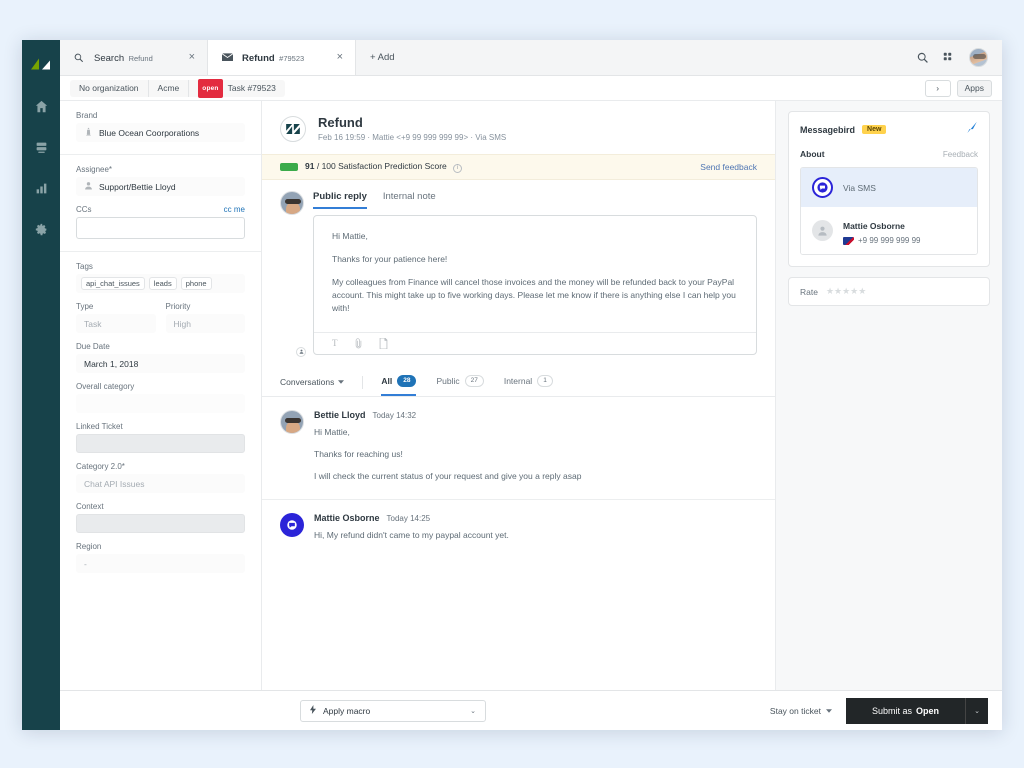 Image resolution: width=1024 pixels, height=768 pixels. I want to click on person-avatar-icon, so click(822, 230).